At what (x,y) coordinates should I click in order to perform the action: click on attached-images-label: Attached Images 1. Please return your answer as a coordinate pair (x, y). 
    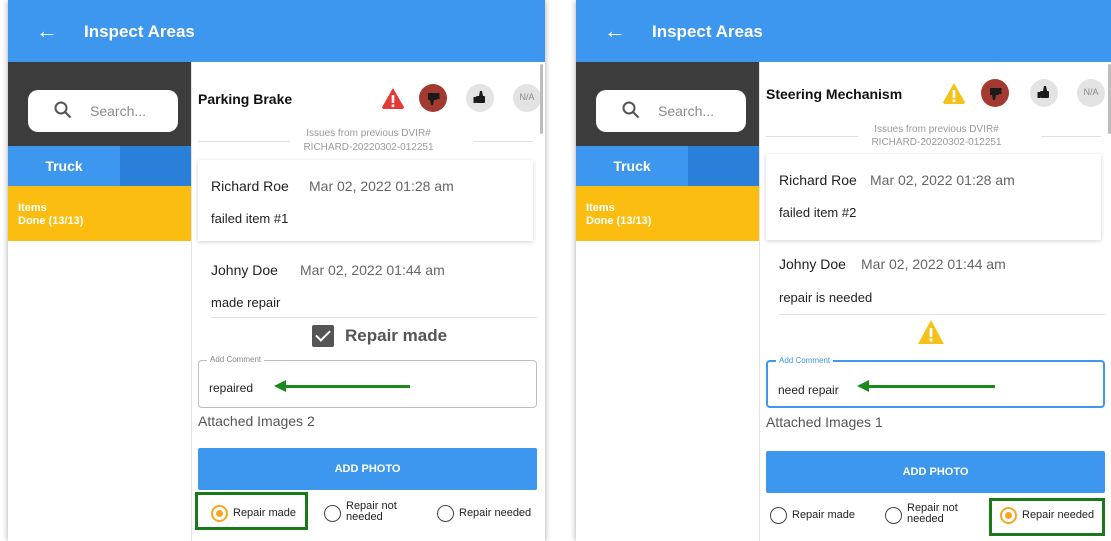
    Looking at the image, I should click on (824, 422).